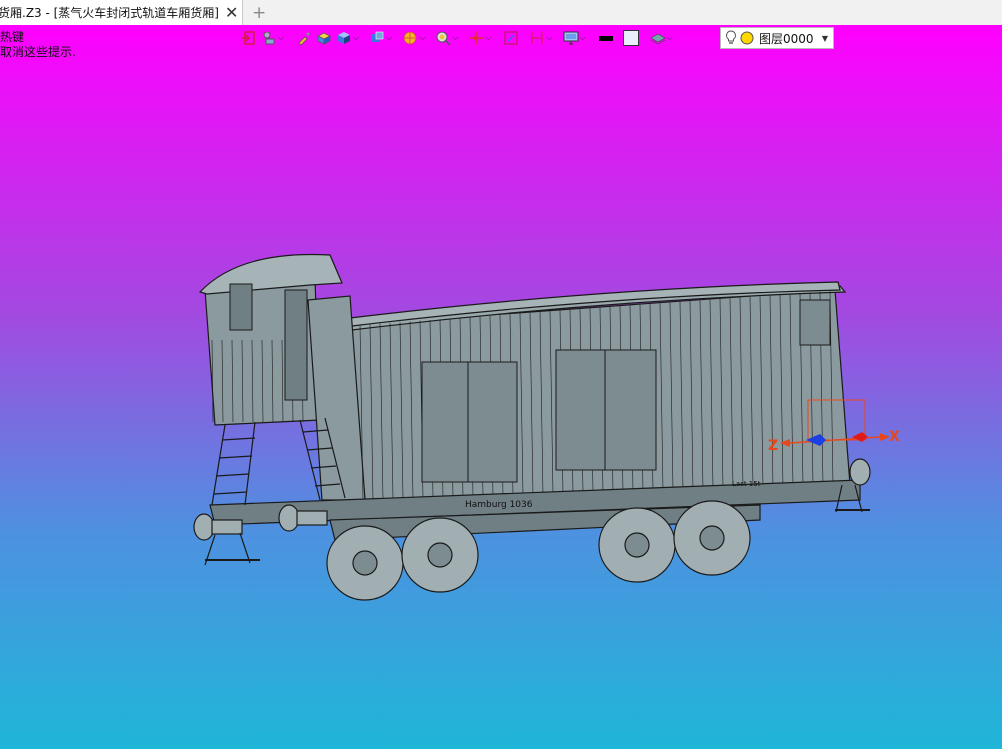 This screenshot has width=1002, height=749. What do you see at coordinates (894, 437) in the screenshot?
I see `x-axis-label: X` at bounding box center [894, 437].